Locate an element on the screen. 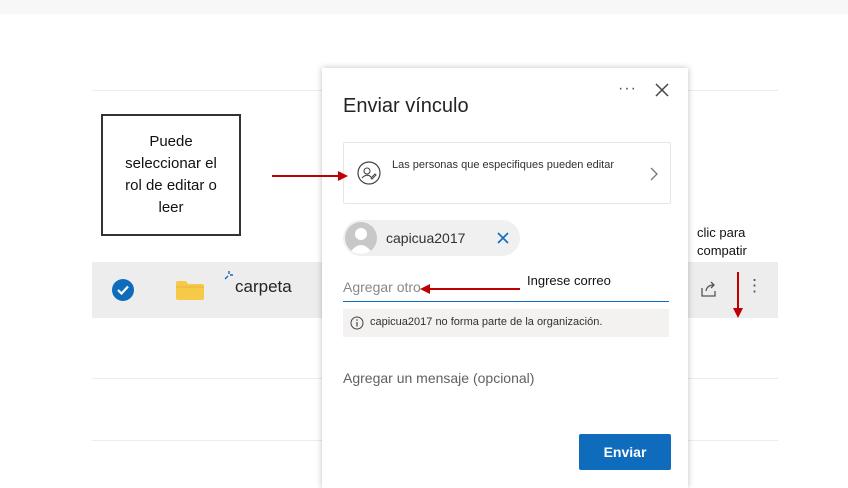 This screenshot has height=488, width=848. arrow-to-permission is located at coordinates (310, 176).